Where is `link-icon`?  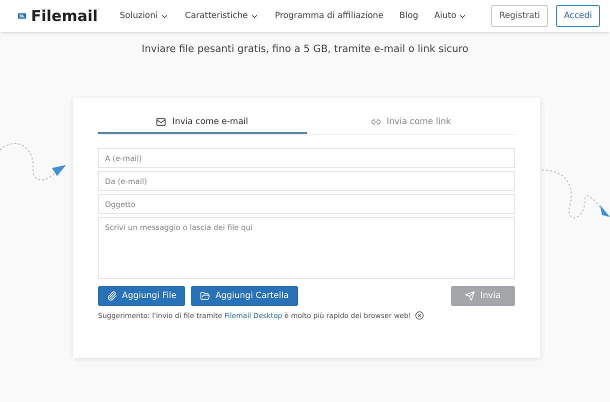 link-icon is located at coordinates (375, 122).